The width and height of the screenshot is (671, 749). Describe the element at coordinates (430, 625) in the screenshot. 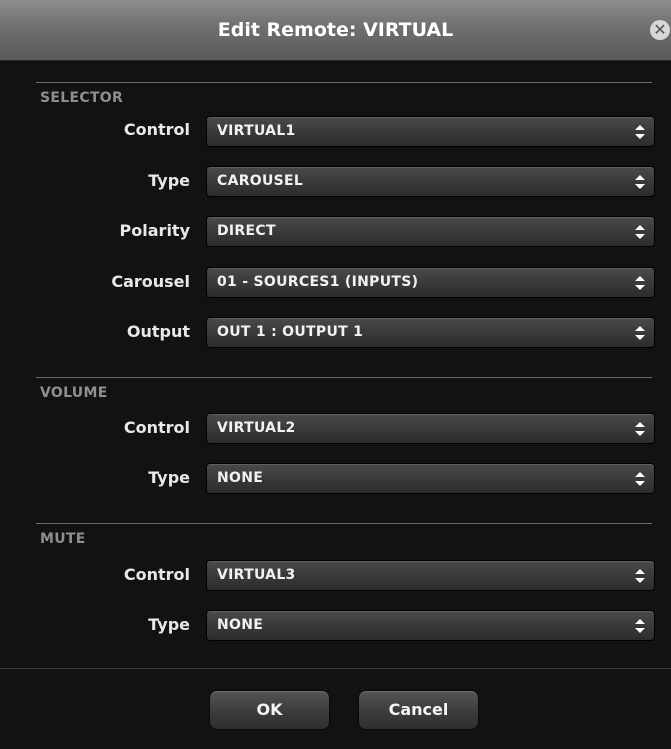

I see `mute-type-select: NONE` at that location.